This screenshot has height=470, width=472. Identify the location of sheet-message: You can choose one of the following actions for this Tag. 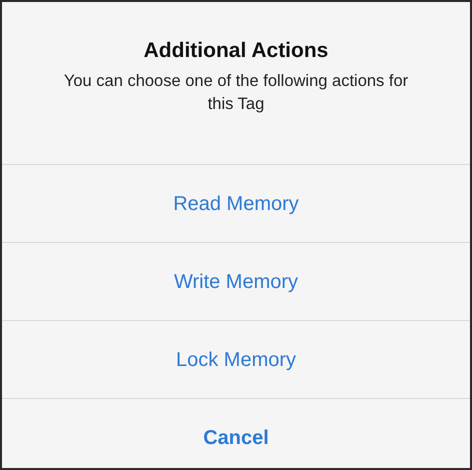
(236, 93).